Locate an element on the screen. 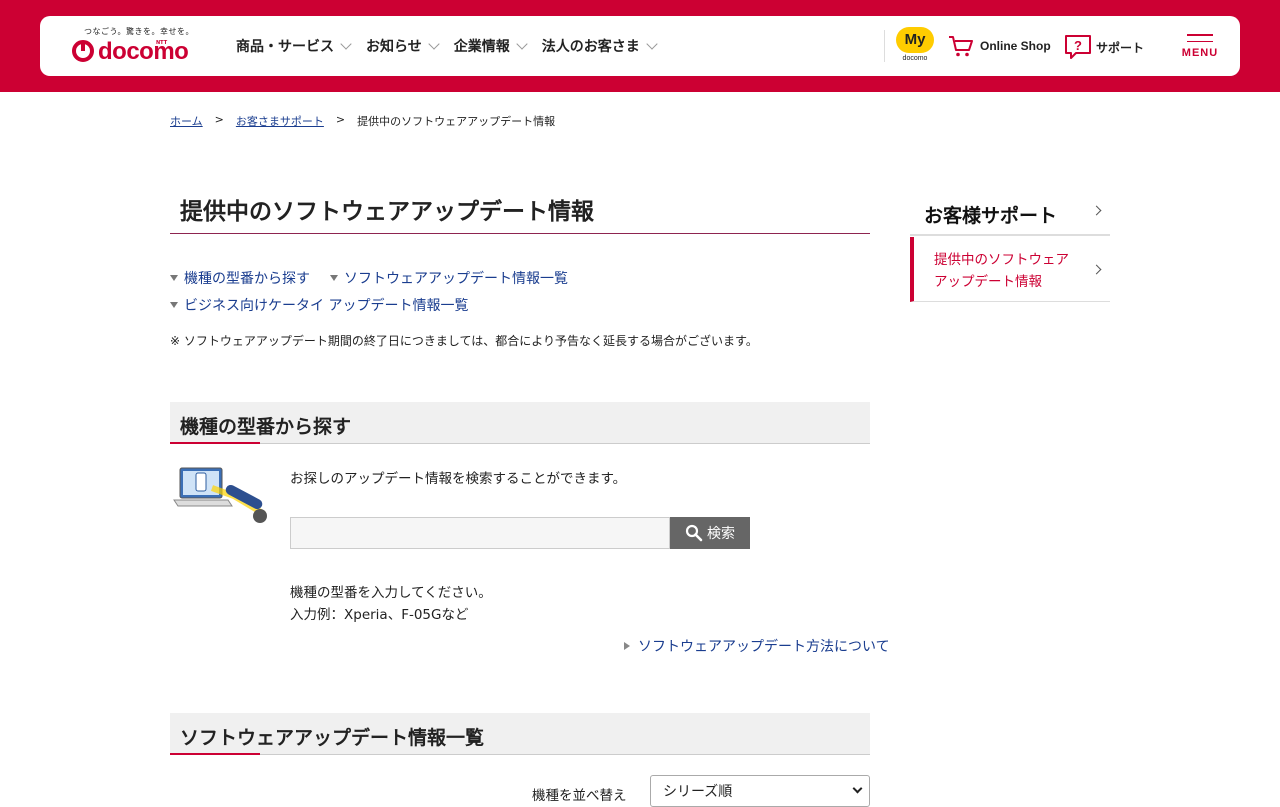 Image resolution: width=1280 pixels, height=807 pixels. support-link: ? サポート is located at coordinates (1104, 47).